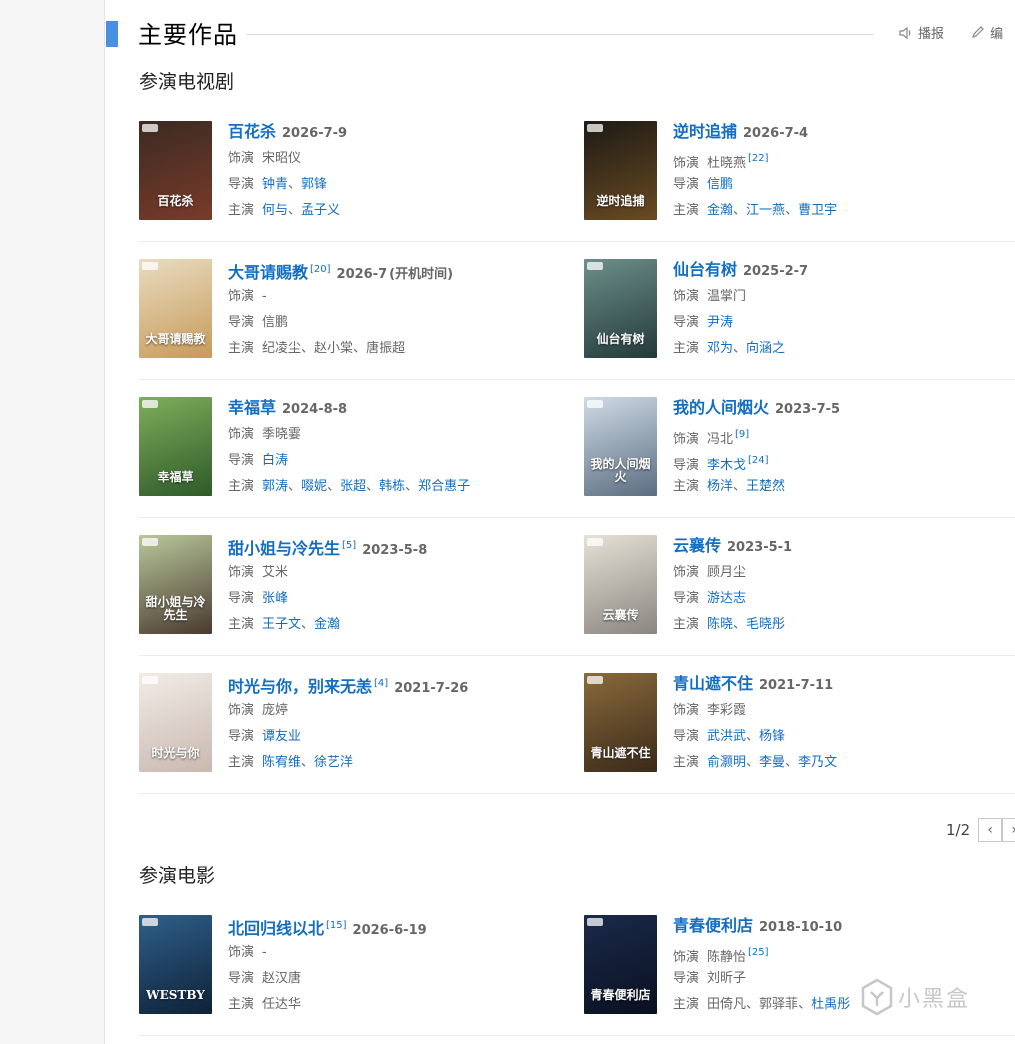 The width and height of the screenshot is (1015, 1044). What do you see at coordinates (726, 736) in the screenshot?
I see `directors-name: 武洪武` at bounding box center [726, 736].